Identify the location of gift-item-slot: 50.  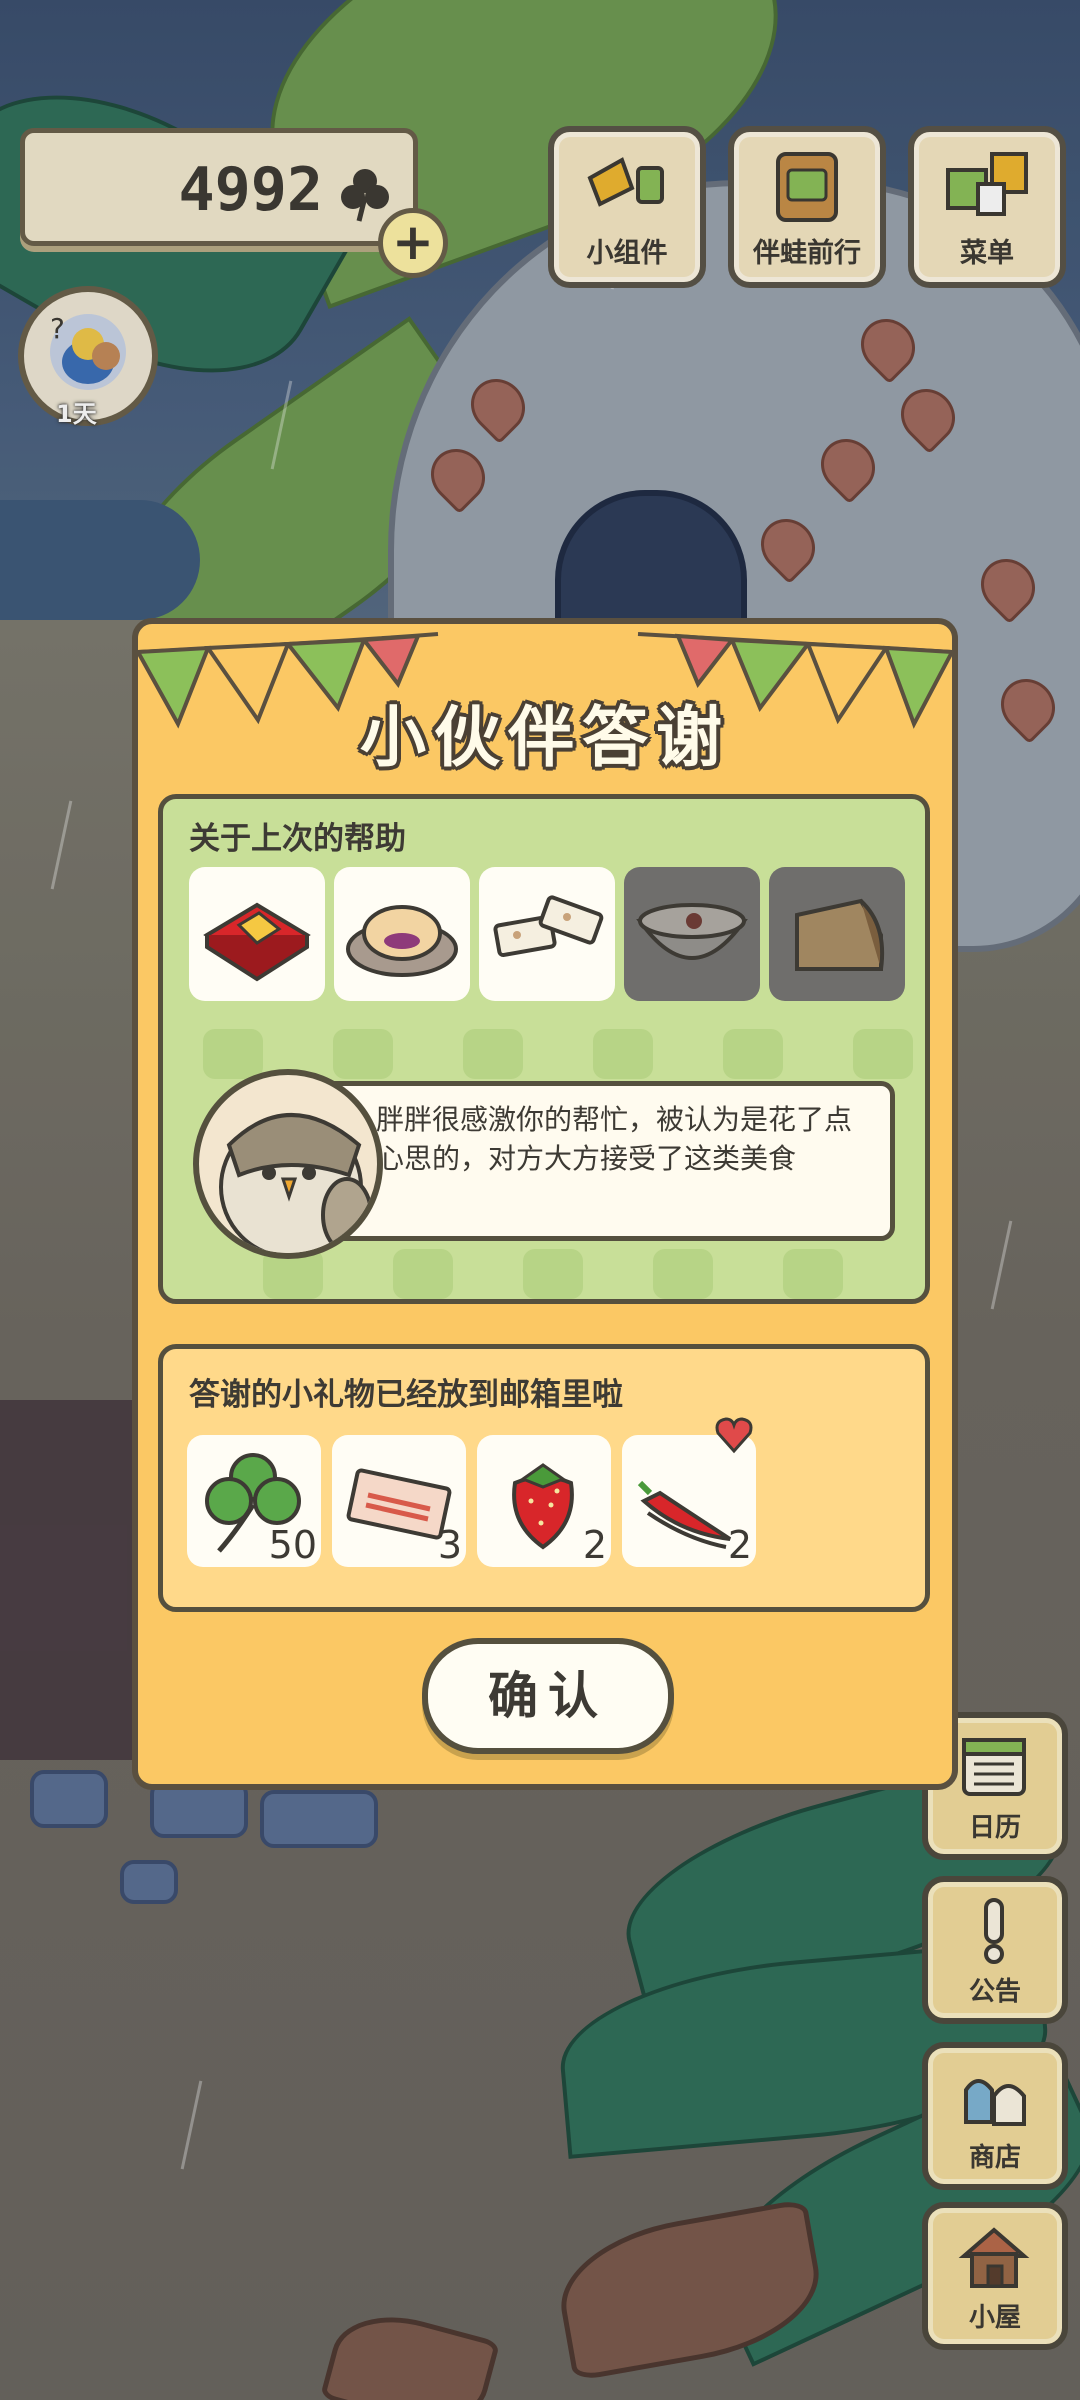
(254, 1501).